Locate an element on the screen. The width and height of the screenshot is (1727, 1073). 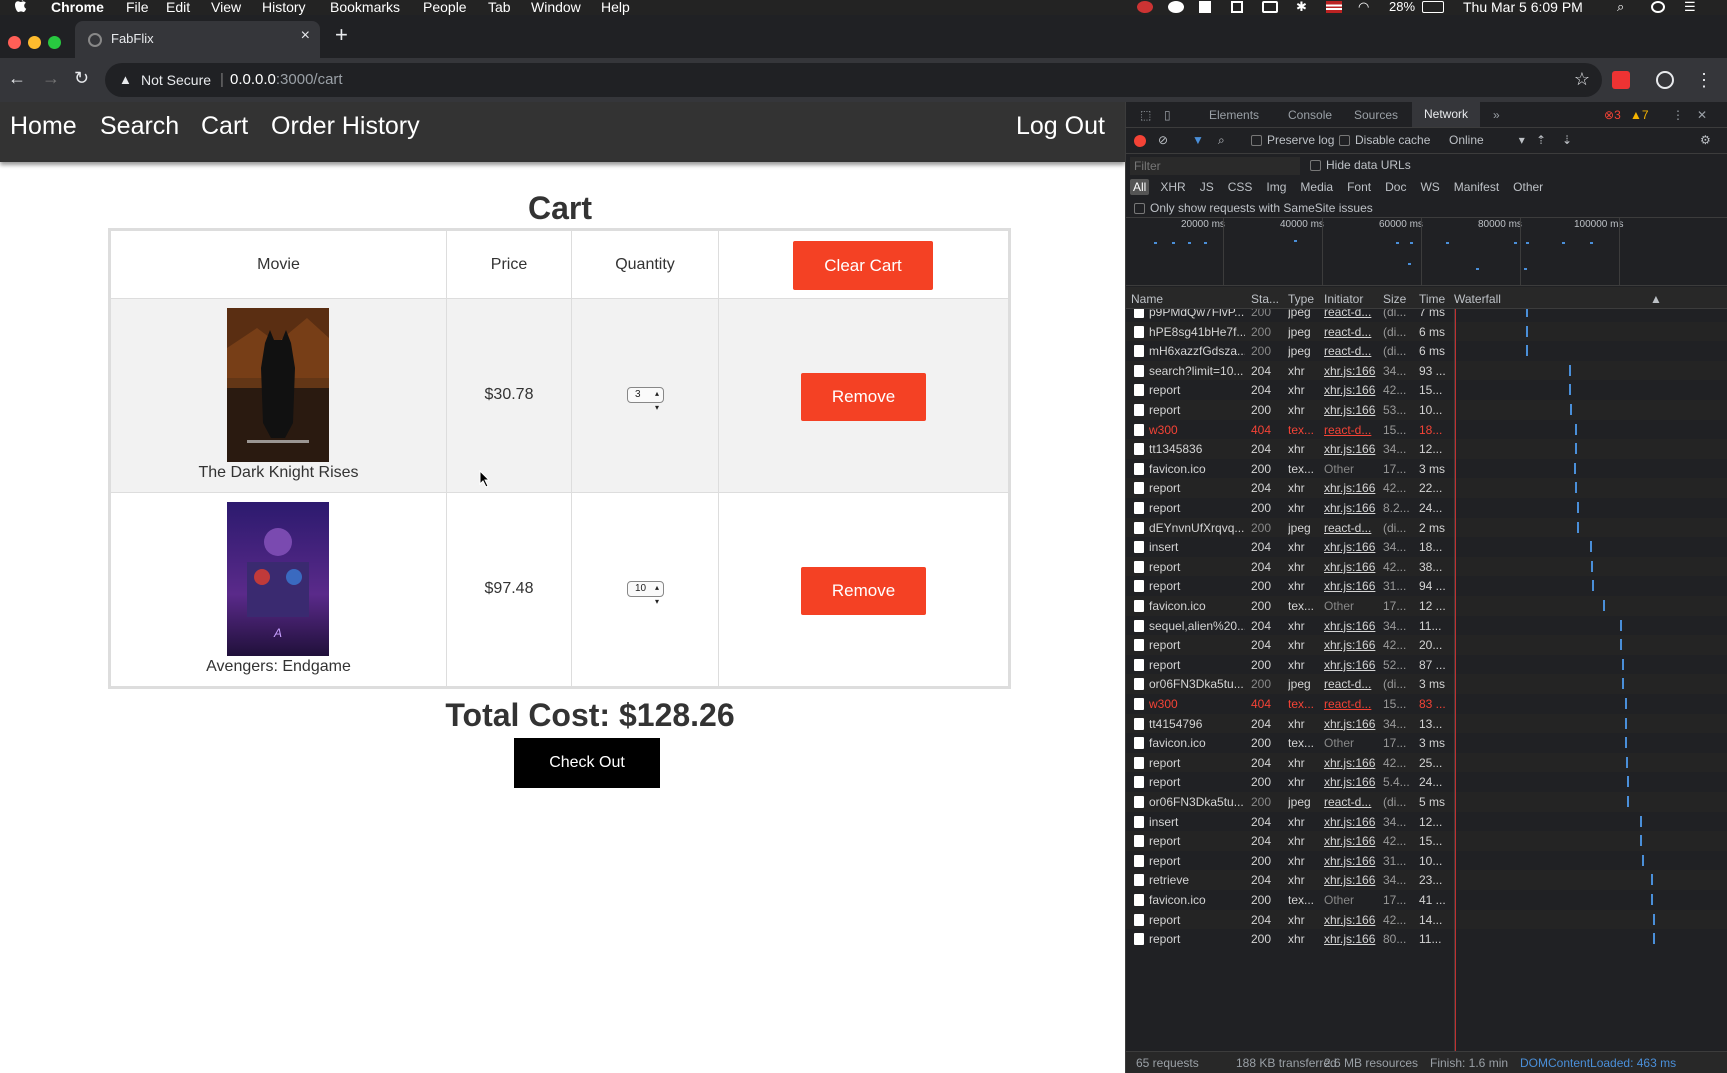
tab-close-icon: × is located at coordinates (305, 36).